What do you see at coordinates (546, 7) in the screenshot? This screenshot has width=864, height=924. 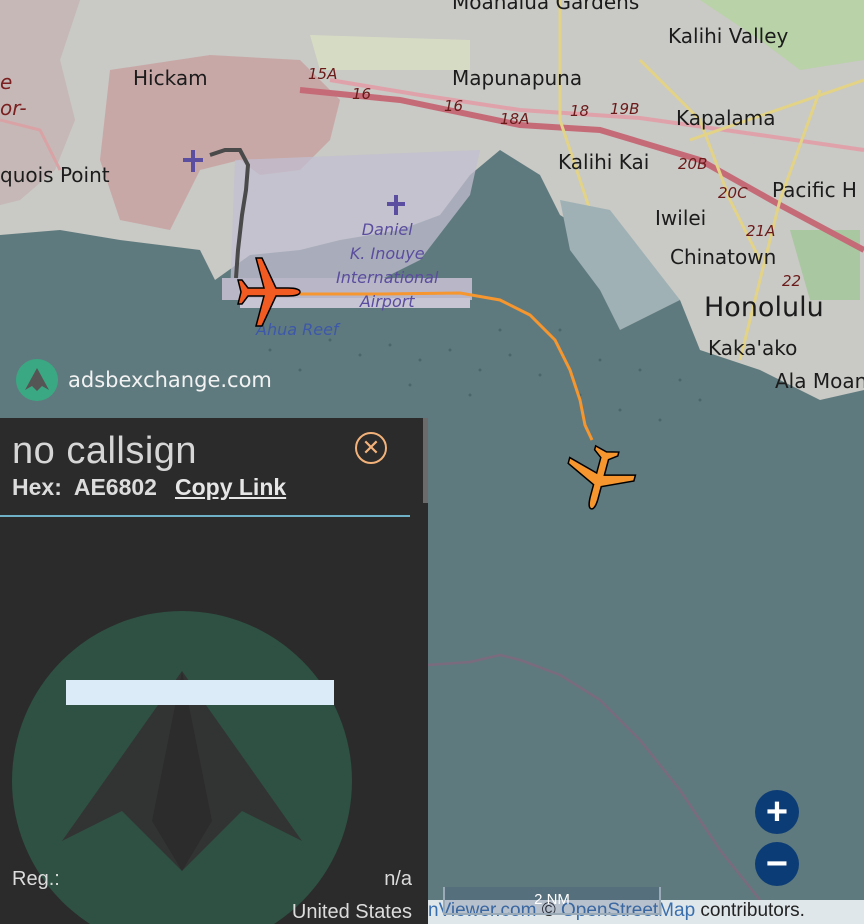 I see `map-label-moanalua: Moanalua Gardens` at bounding box center [546, 7].